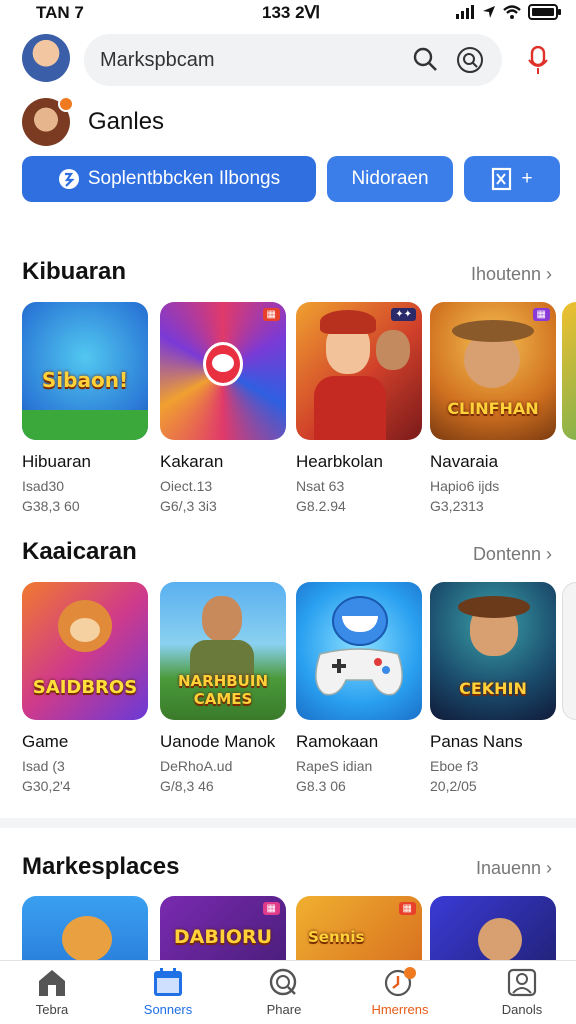  What do you see at coordinates (457, 506) in the screenshot?
I see `app-meta: G3,2313` at bounding box center [457, 506].